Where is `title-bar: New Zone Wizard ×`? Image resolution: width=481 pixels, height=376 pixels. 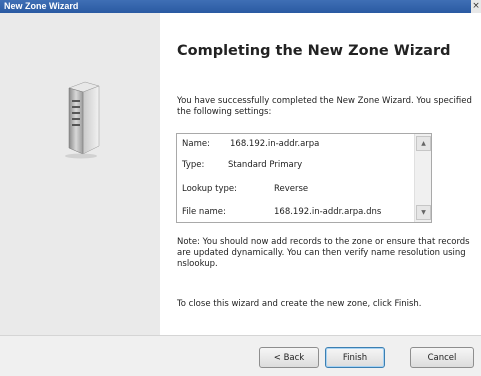 title-bar: New Zone Wizard × is located at coordinates (240, 6).